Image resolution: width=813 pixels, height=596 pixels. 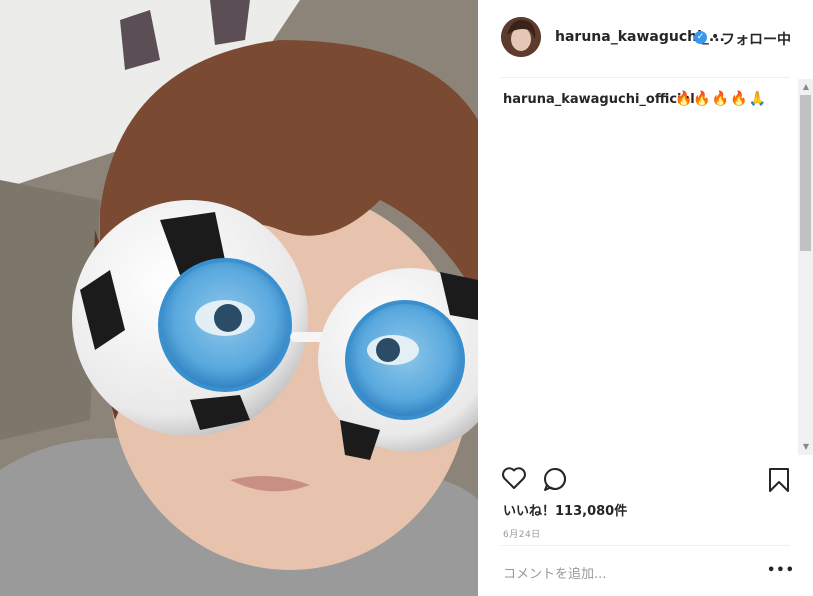 I want to click on comment-bubble-icon, so click(x=555, y=481).